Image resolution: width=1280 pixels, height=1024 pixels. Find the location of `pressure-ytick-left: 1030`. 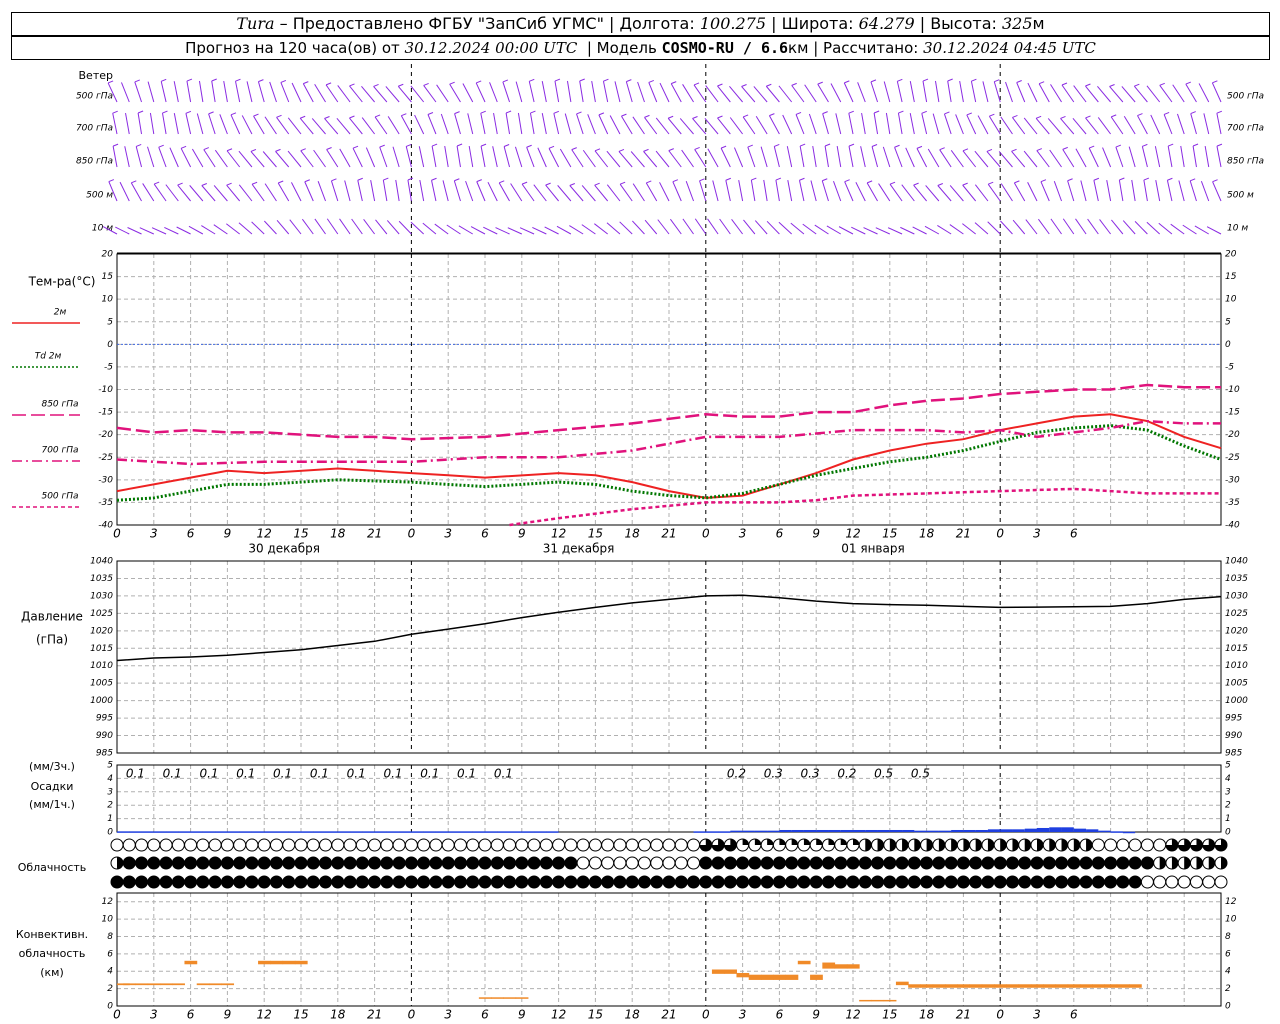

pressure-ytick-left: 1030 is located at coordinates (101, 596).